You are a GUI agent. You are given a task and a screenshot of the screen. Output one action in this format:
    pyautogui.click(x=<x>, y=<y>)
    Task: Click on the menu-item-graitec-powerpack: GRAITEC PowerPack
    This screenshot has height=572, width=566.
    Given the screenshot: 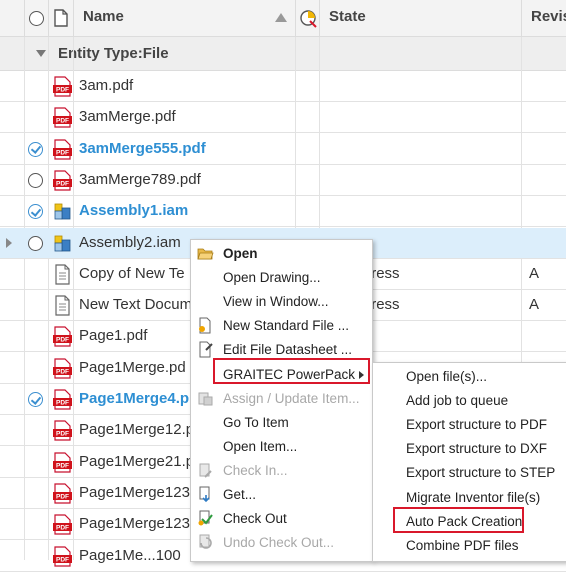 What is the action you would take?
    pyautogui.click(x=281, y=375)
    